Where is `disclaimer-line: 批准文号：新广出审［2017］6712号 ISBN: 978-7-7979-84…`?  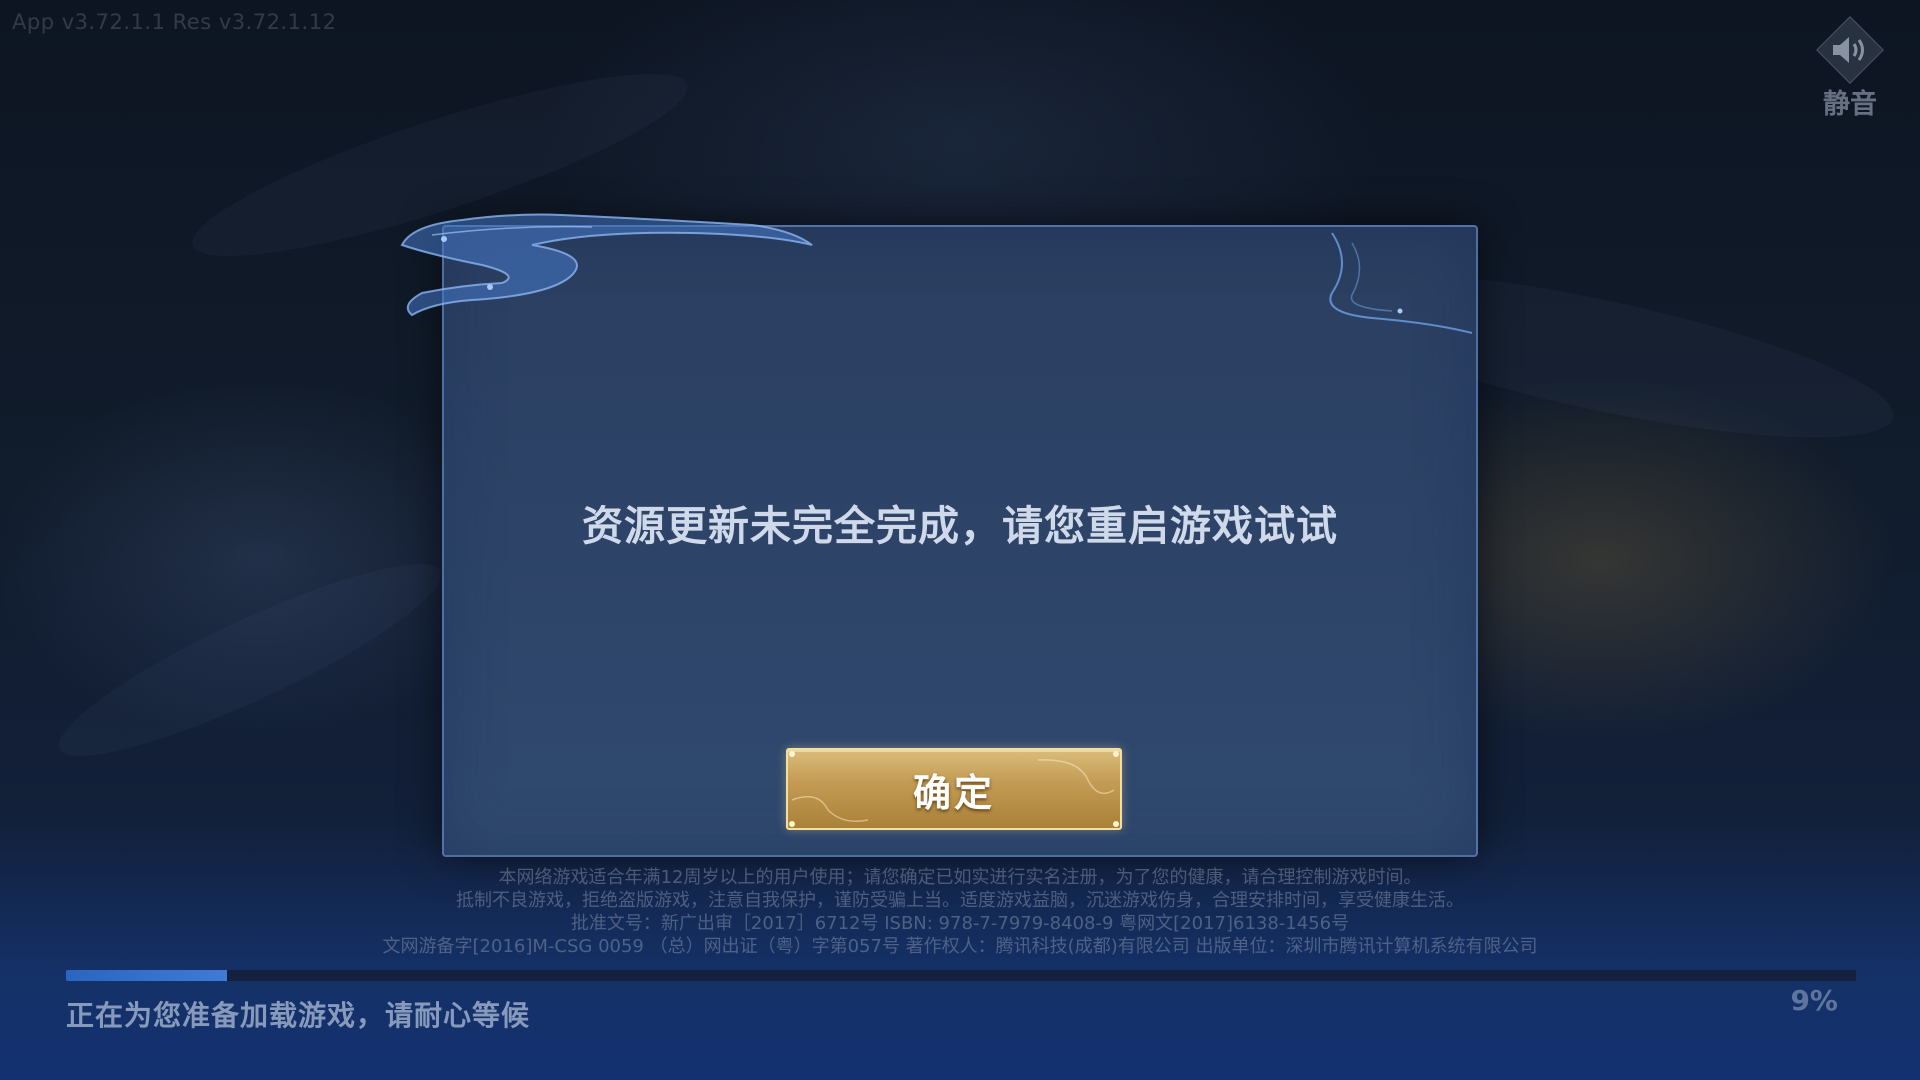
disclaimer-line: 批准文号：新广出审［2017］6712号 ISBN: 978-7-7979-84… is located at coordinates (960, 923).